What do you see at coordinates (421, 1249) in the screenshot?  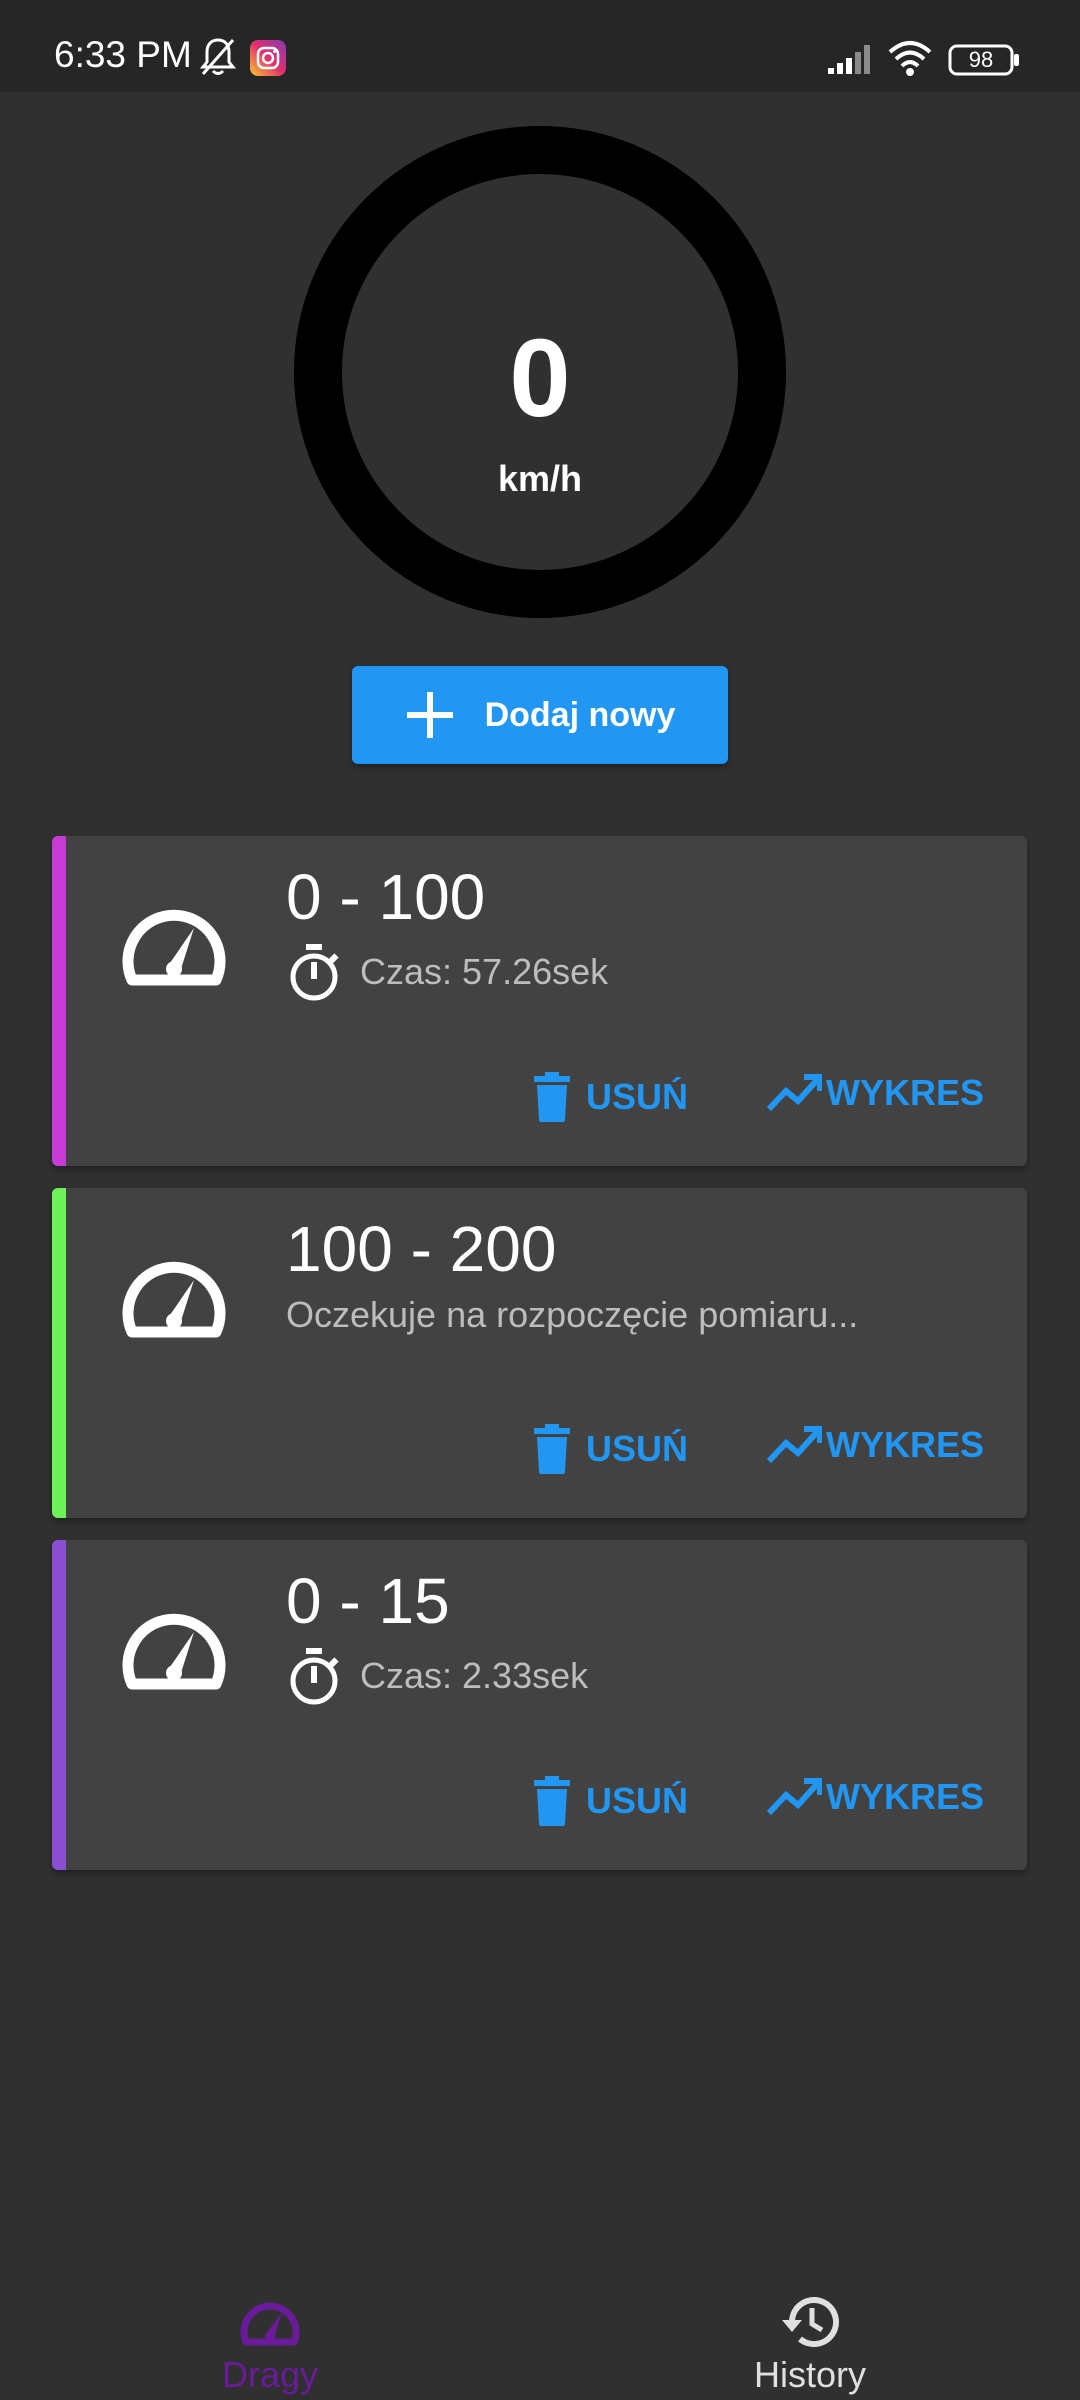 I see `card-title: 100 - 200` at bounding box center [421, 1249].